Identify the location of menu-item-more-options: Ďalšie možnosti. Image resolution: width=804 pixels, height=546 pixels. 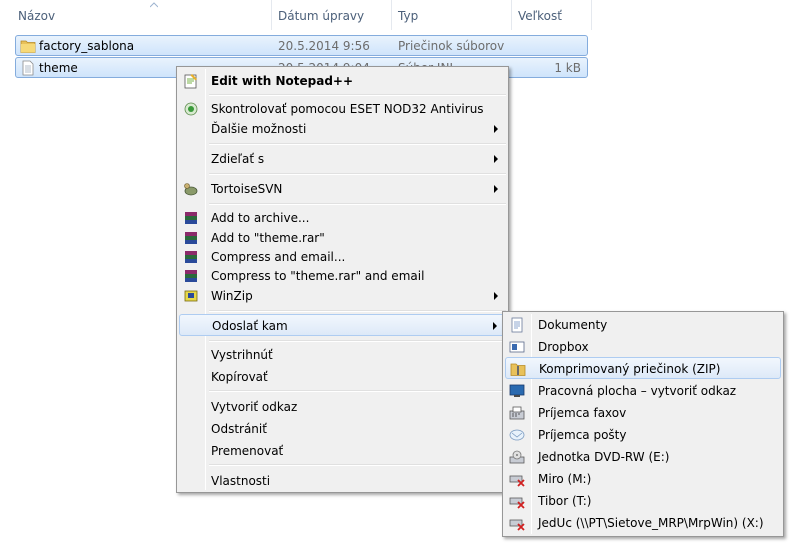
(342, 129).